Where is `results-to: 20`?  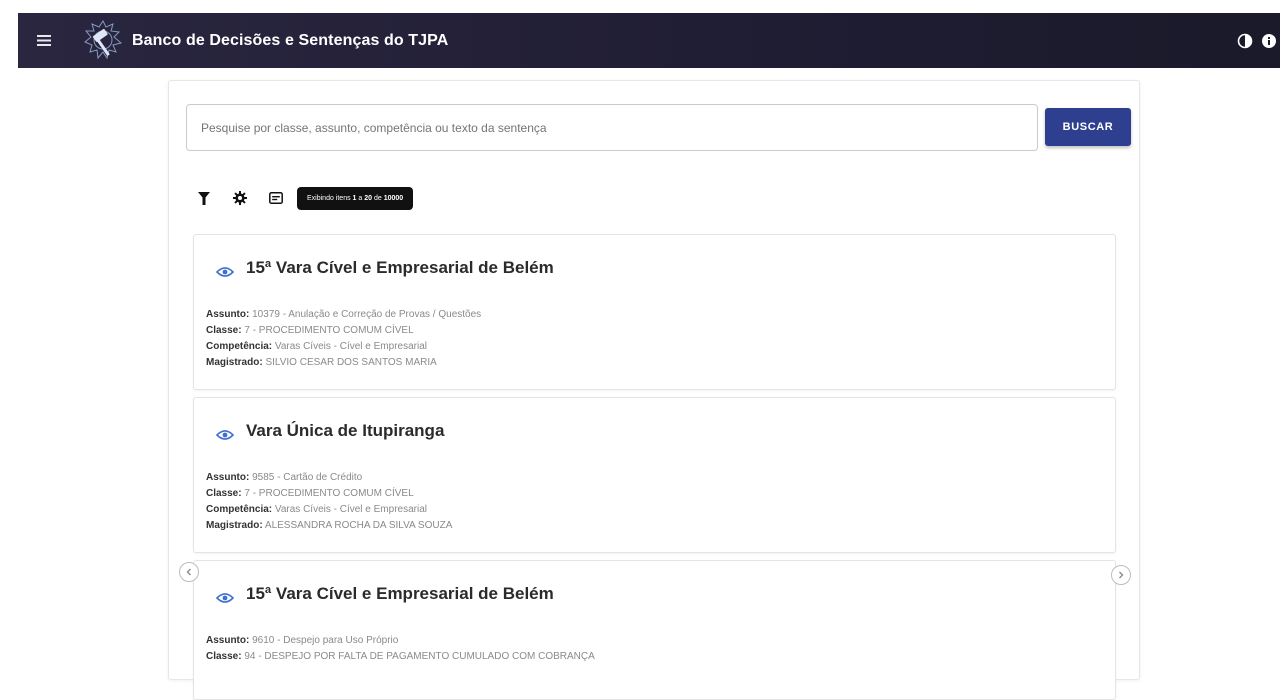 results-to: 20 is located at coordinates (368, 198).